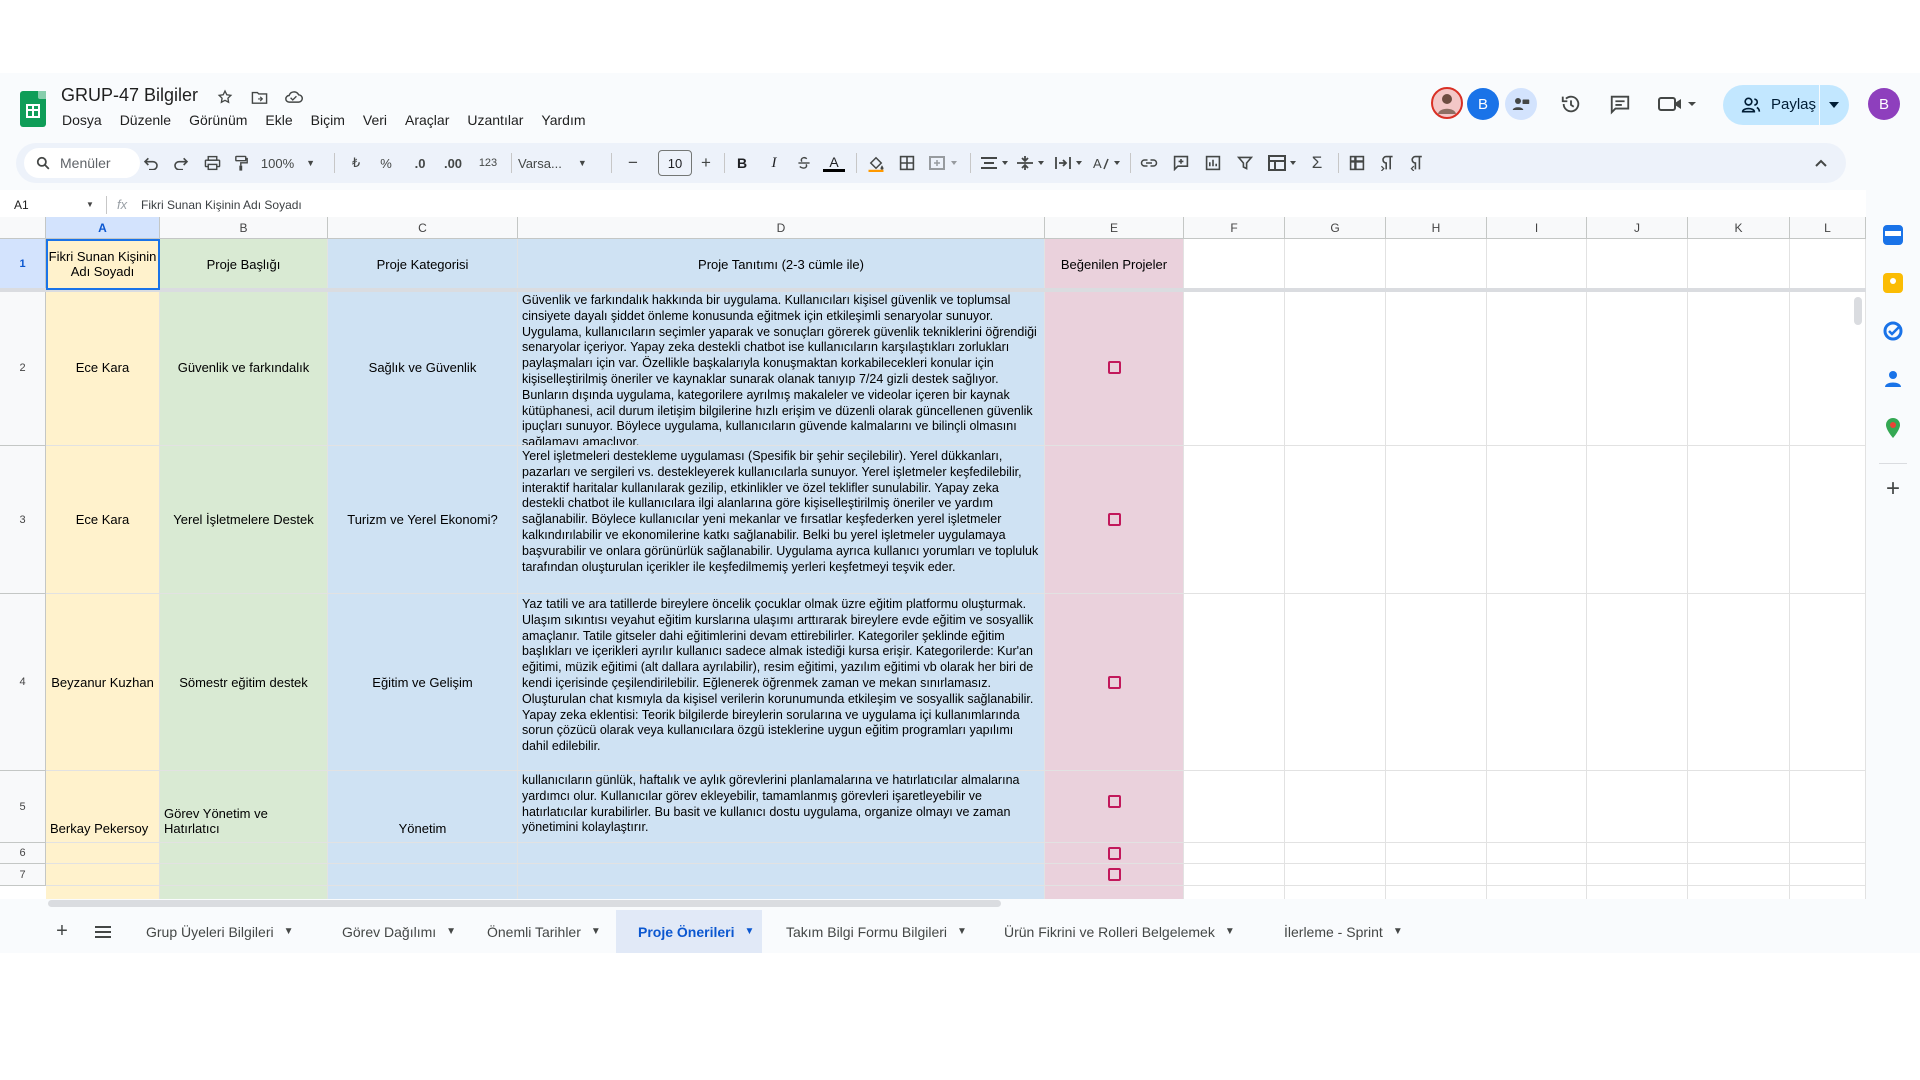 This screenshot has height=1080, width=1920. What do you see at coordinates (1821, 163) in the screenshot?
I see `collapse-toolbar-chevron-icon` at bounding box center [1821, 163].